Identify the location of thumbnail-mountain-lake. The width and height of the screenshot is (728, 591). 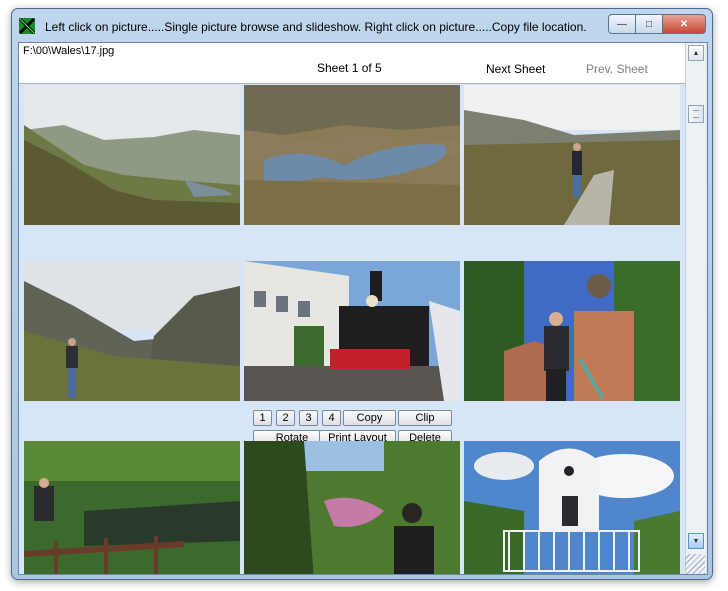
(352, 155).